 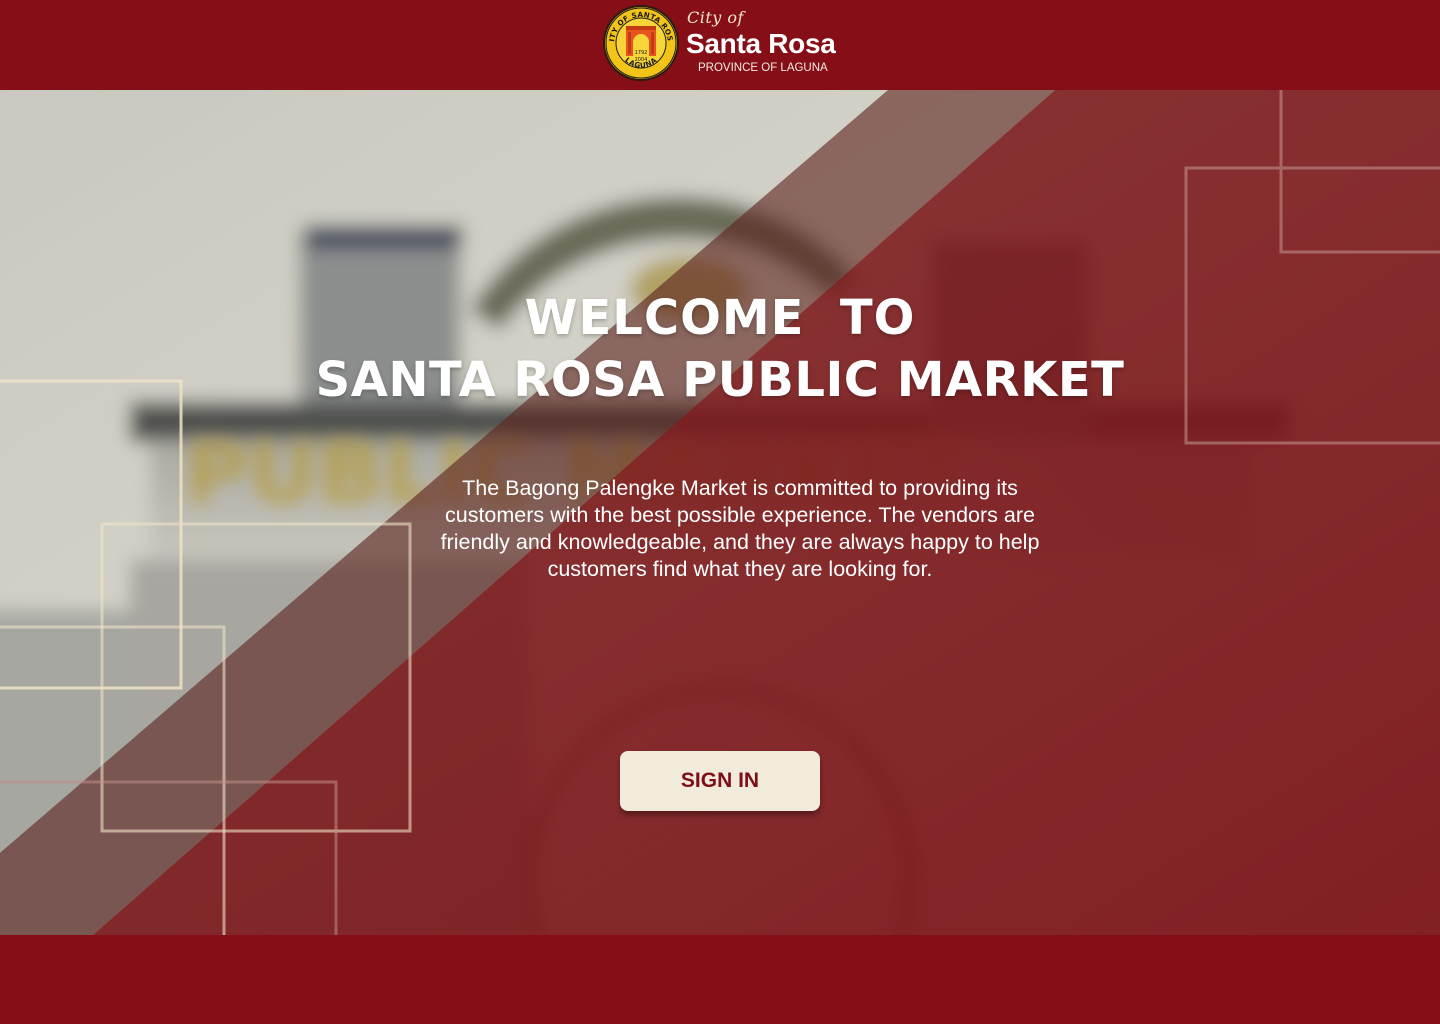 What do you see at coordinates (641, 53) in the screenshot?
I see `seal-year-top: 1792` at bounding box center [641, 53].